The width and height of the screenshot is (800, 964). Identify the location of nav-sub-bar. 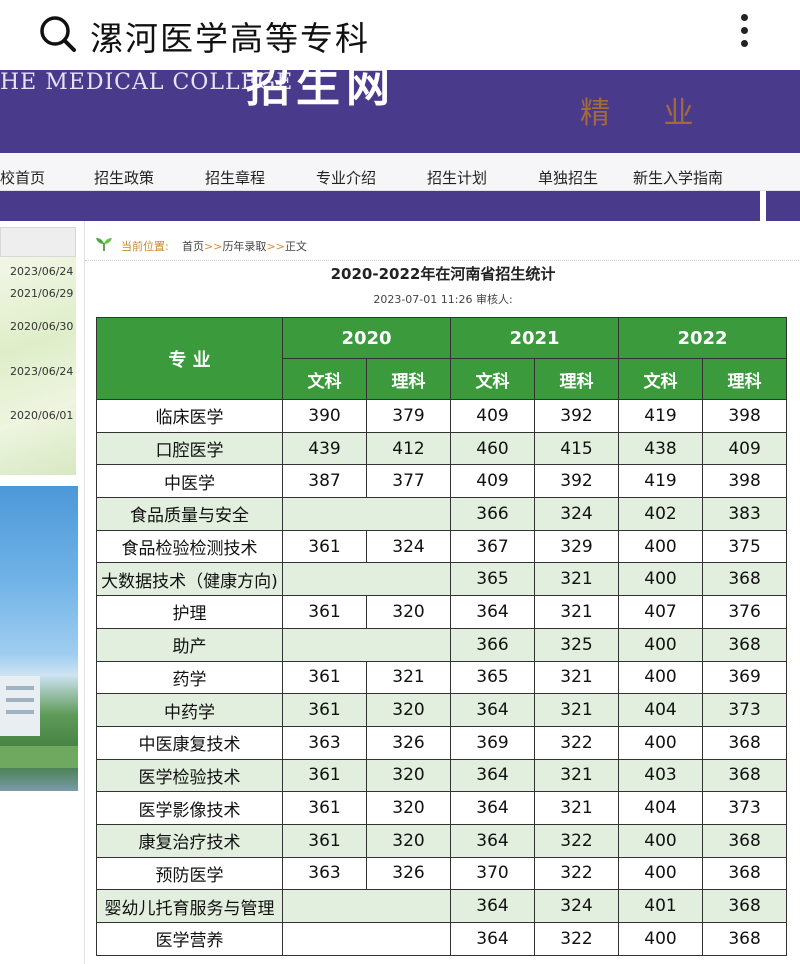
(400, 206).